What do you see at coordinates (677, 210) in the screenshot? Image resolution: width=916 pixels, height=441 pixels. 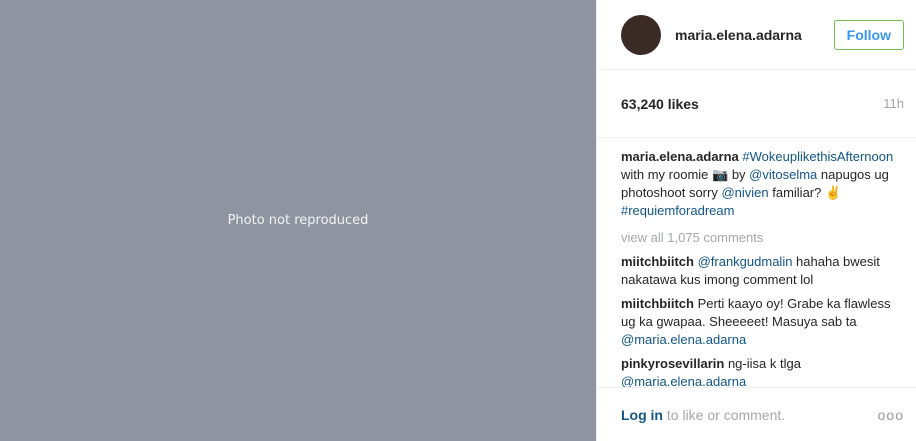 I see `hashtag-link: #requiemforadream` at bounding box center [677, 210].